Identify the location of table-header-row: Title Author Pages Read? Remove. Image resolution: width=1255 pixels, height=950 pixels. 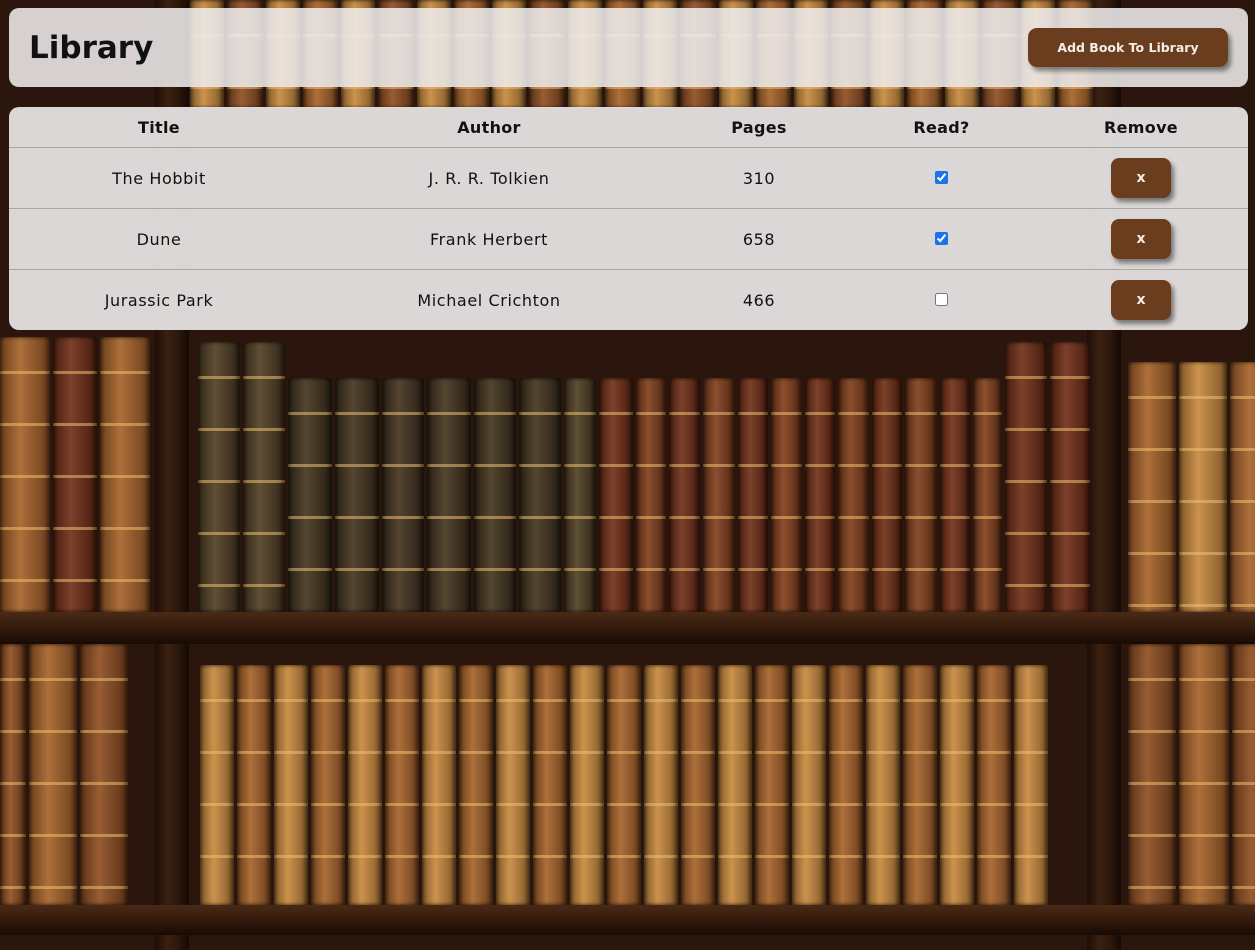
(628, 127).